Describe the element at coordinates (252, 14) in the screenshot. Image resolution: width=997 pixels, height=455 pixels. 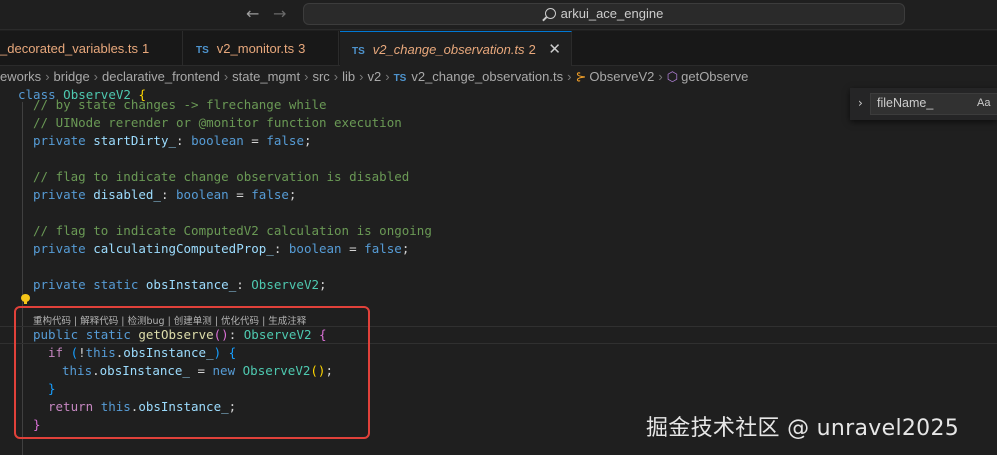
I see `back-arrow-icon: ←` at that location.